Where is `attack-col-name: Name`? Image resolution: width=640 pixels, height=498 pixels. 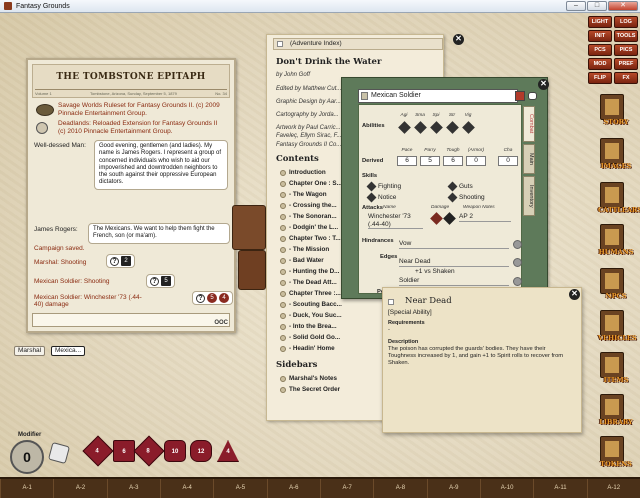 attack-col-name: Name is located at coordinates (389, 207).